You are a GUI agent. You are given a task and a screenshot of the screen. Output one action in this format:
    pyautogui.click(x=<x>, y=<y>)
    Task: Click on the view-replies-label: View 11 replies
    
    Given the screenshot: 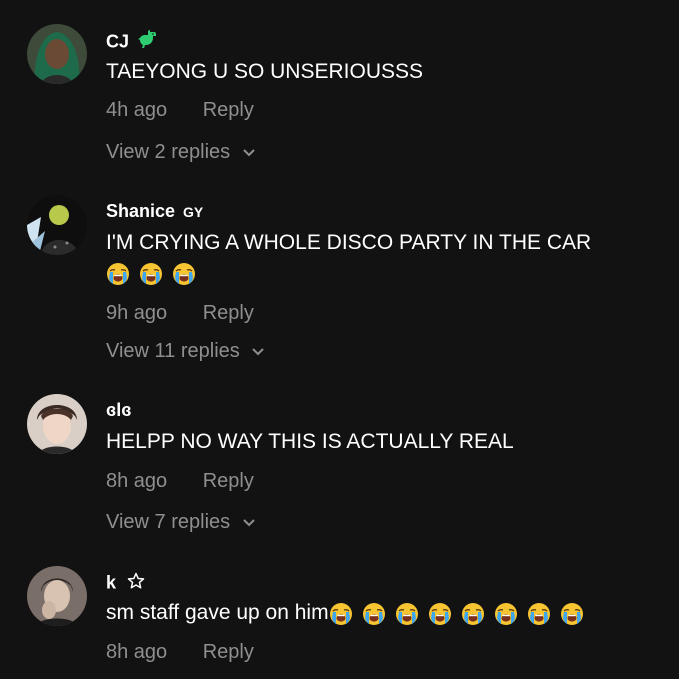 What is the action you would take?
    pyautogui.click(x=173, y=351)
    